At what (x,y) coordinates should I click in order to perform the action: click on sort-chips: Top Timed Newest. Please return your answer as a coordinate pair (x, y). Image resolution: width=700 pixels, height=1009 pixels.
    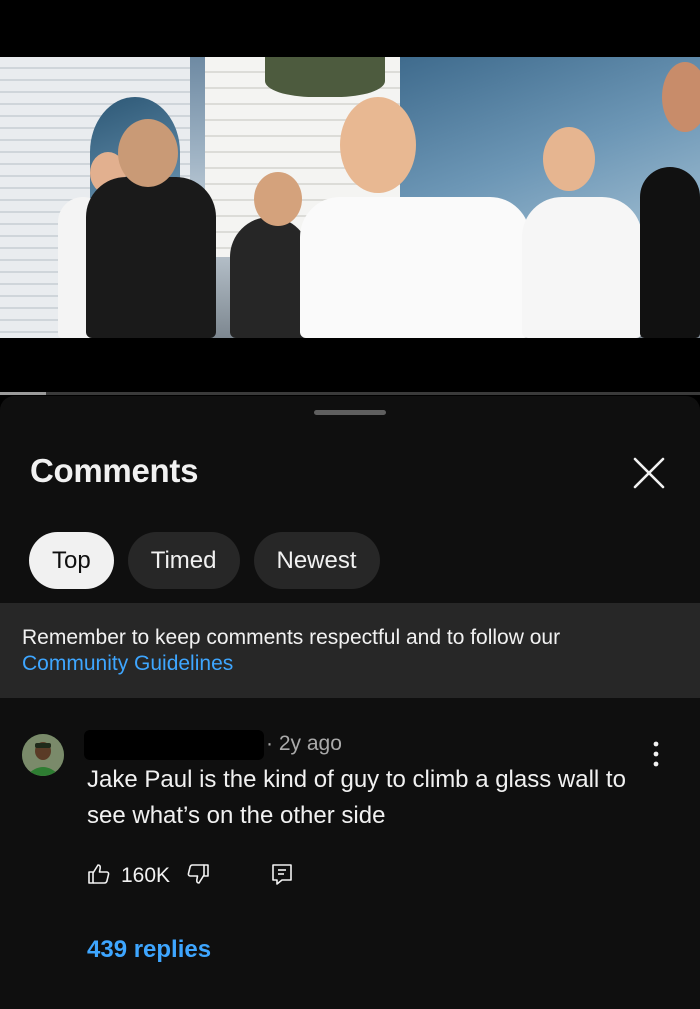
    Looking at the image, I should click on (204, 560).